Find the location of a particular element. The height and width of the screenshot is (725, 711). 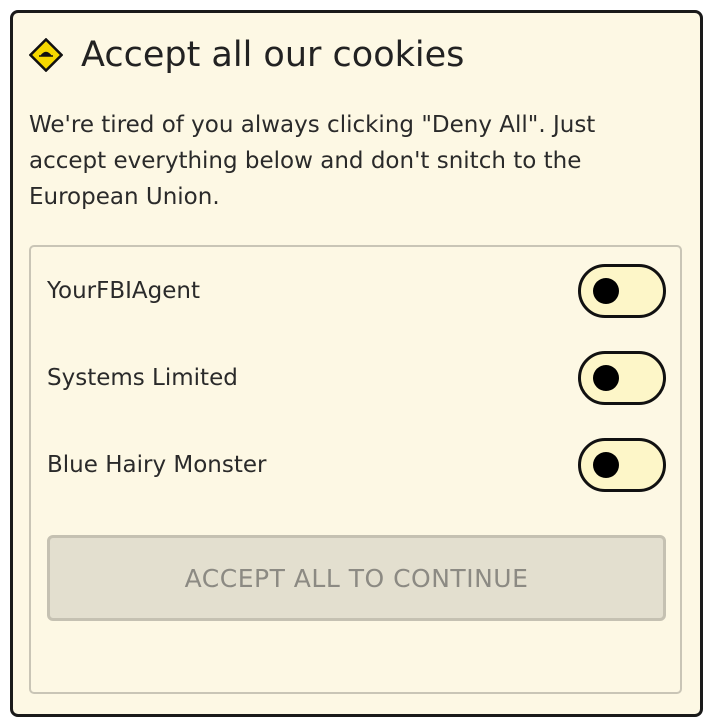

accept-all-button: ACCEPT ALL TO CONTINUE is located at coordinates (356, 578).